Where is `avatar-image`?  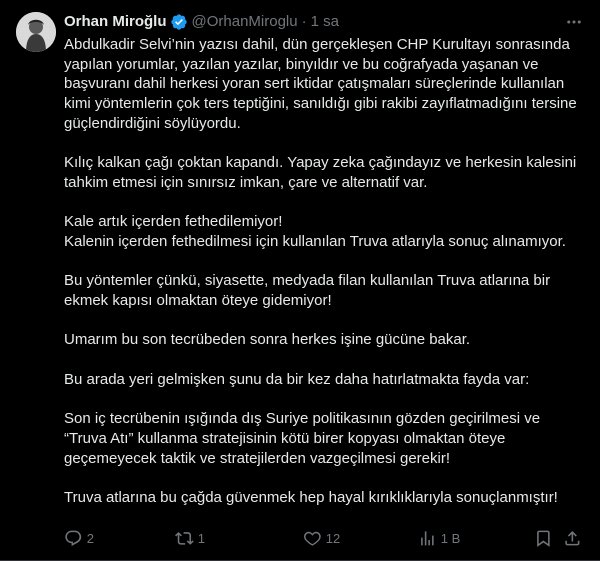 avatar-image is located at coordinates (36, 32).